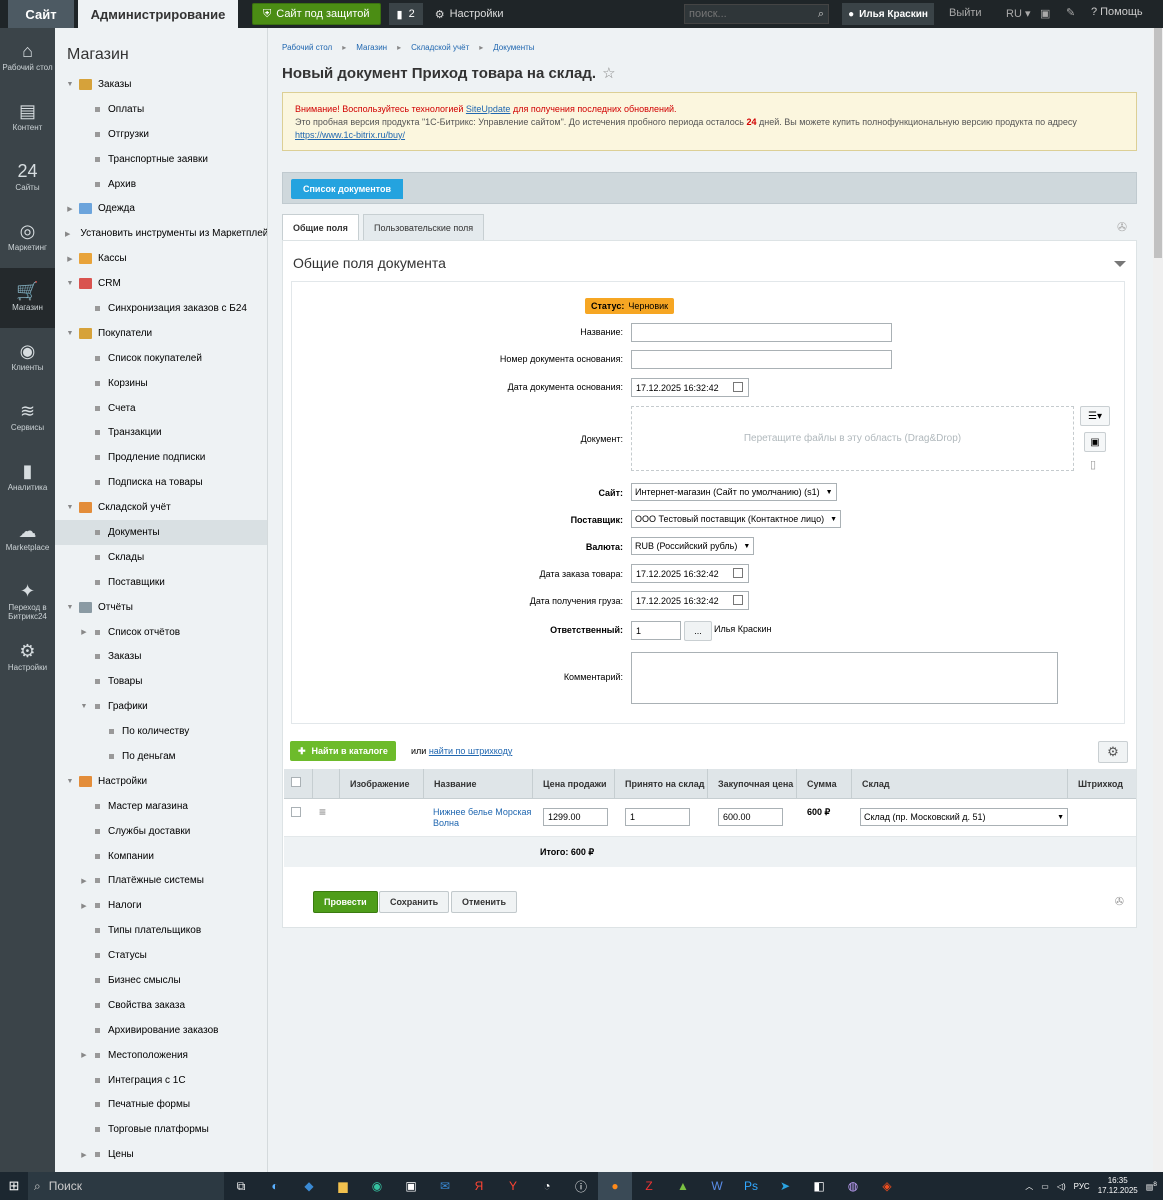 This screenshot has height=1200, width=1163. I want to click on breadcrumb-item: Складской учёт, so click(440, 47).